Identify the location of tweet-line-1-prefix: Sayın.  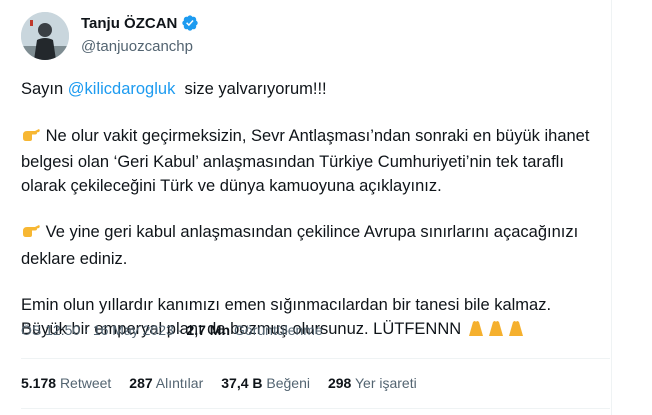
(44, 89).